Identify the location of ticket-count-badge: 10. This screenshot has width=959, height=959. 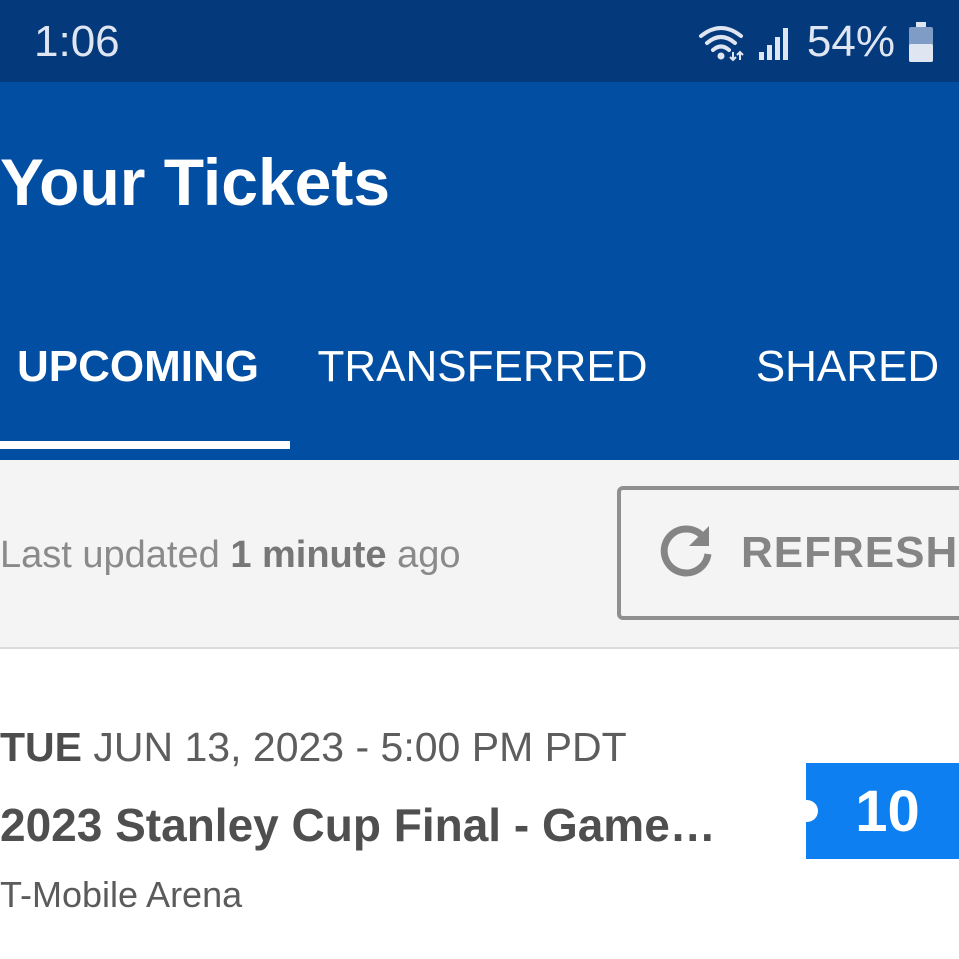
(877, 811).